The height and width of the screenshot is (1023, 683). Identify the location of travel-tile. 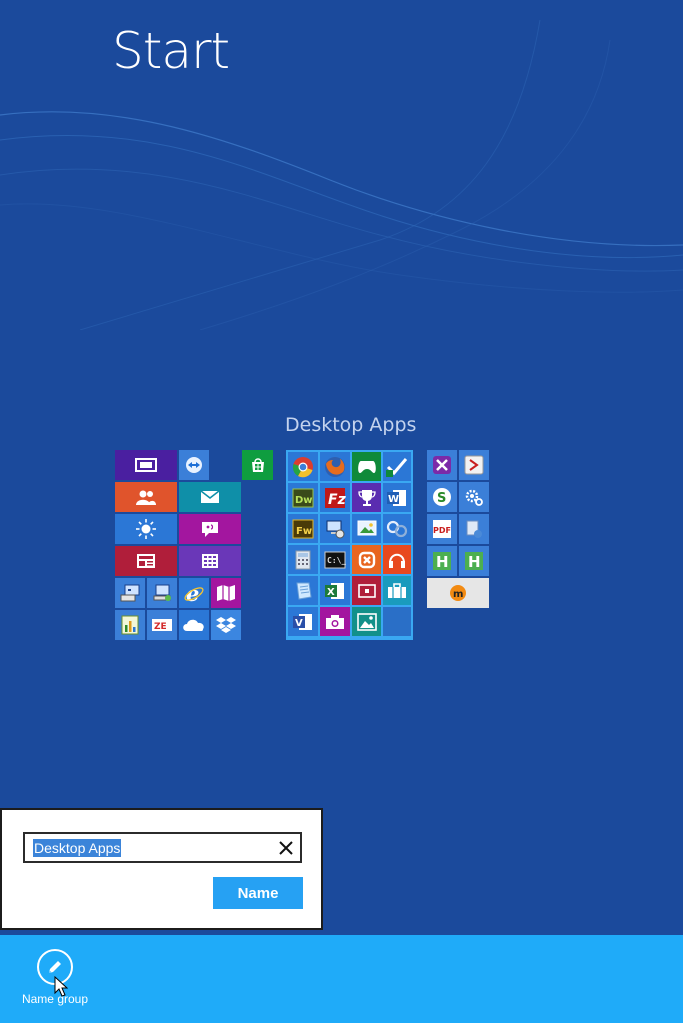
(397, 590).